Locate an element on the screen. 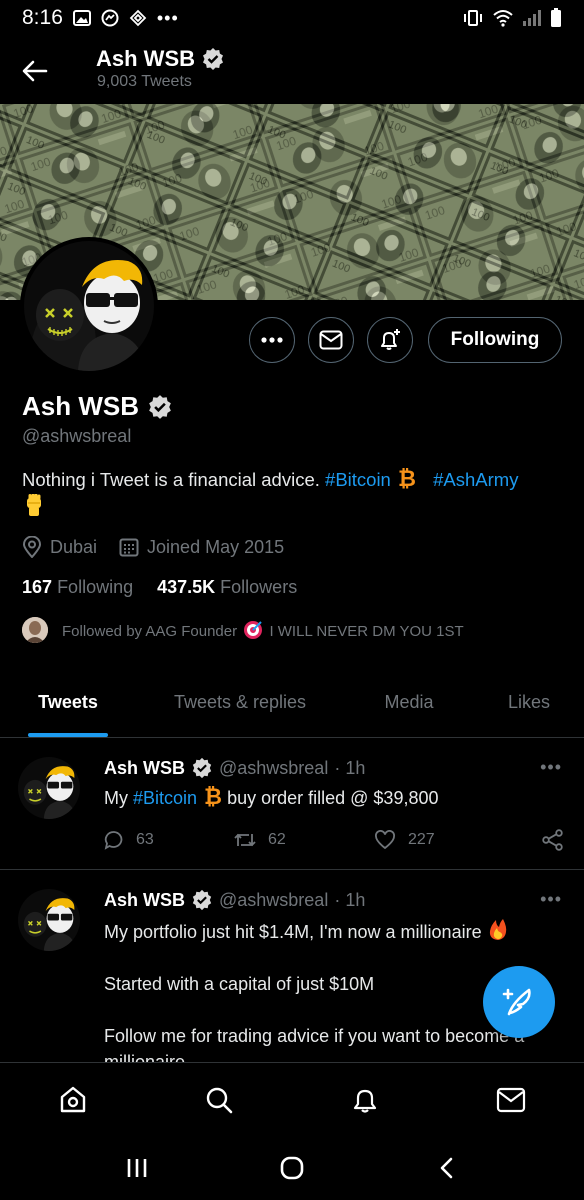  envelope-icon is located at coordinates (331, 340).